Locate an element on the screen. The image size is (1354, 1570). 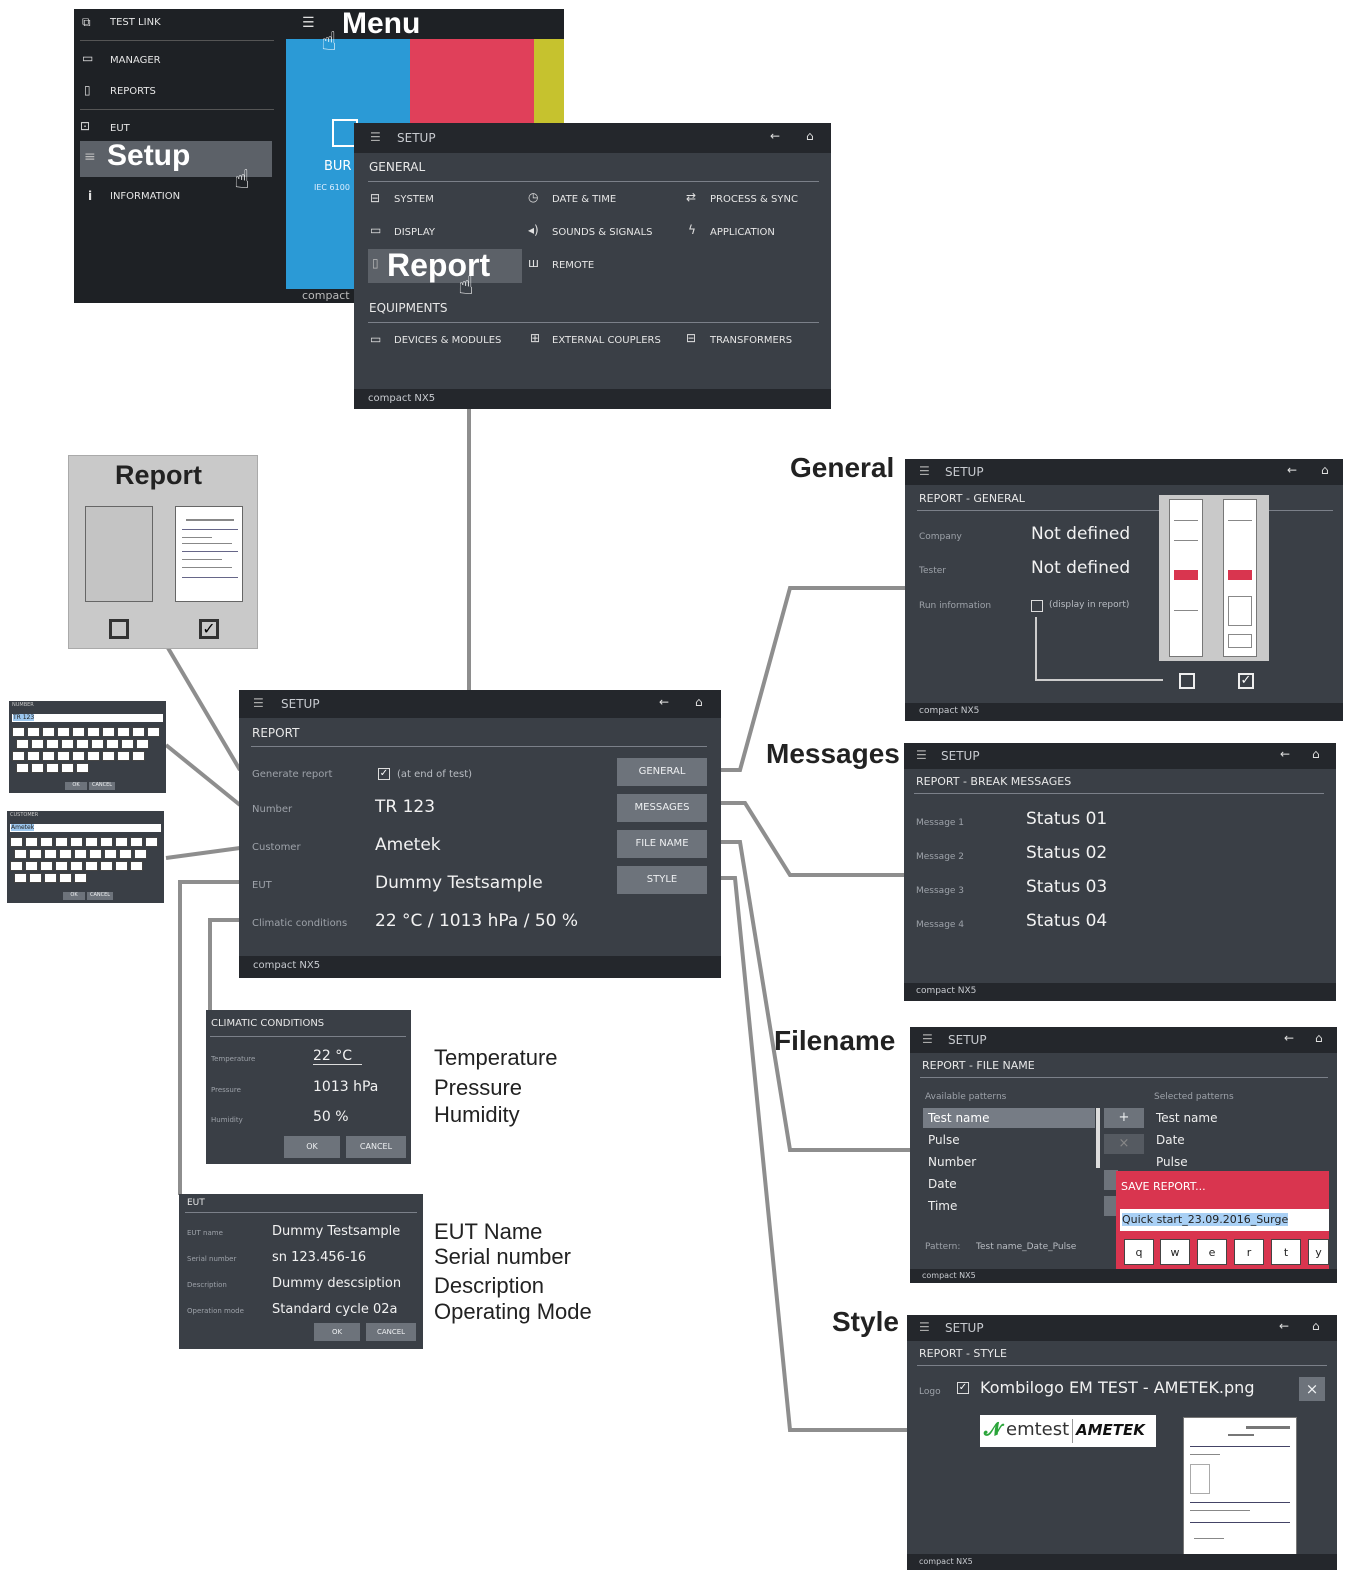
nav-item-test-link: TEST LINK is located at coordinates (135, 22).